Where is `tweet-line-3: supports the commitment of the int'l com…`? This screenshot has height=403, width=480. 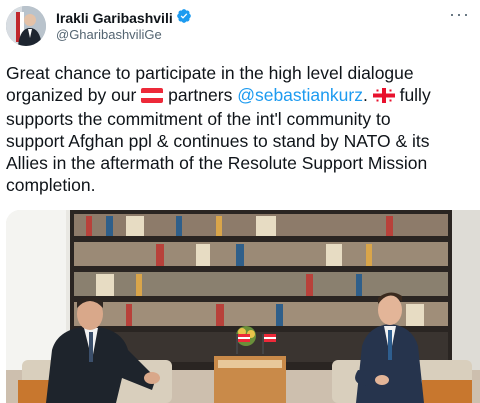 tweet-line-3: supports the commitment of the int'l com… is located at coordinates (198, 119).